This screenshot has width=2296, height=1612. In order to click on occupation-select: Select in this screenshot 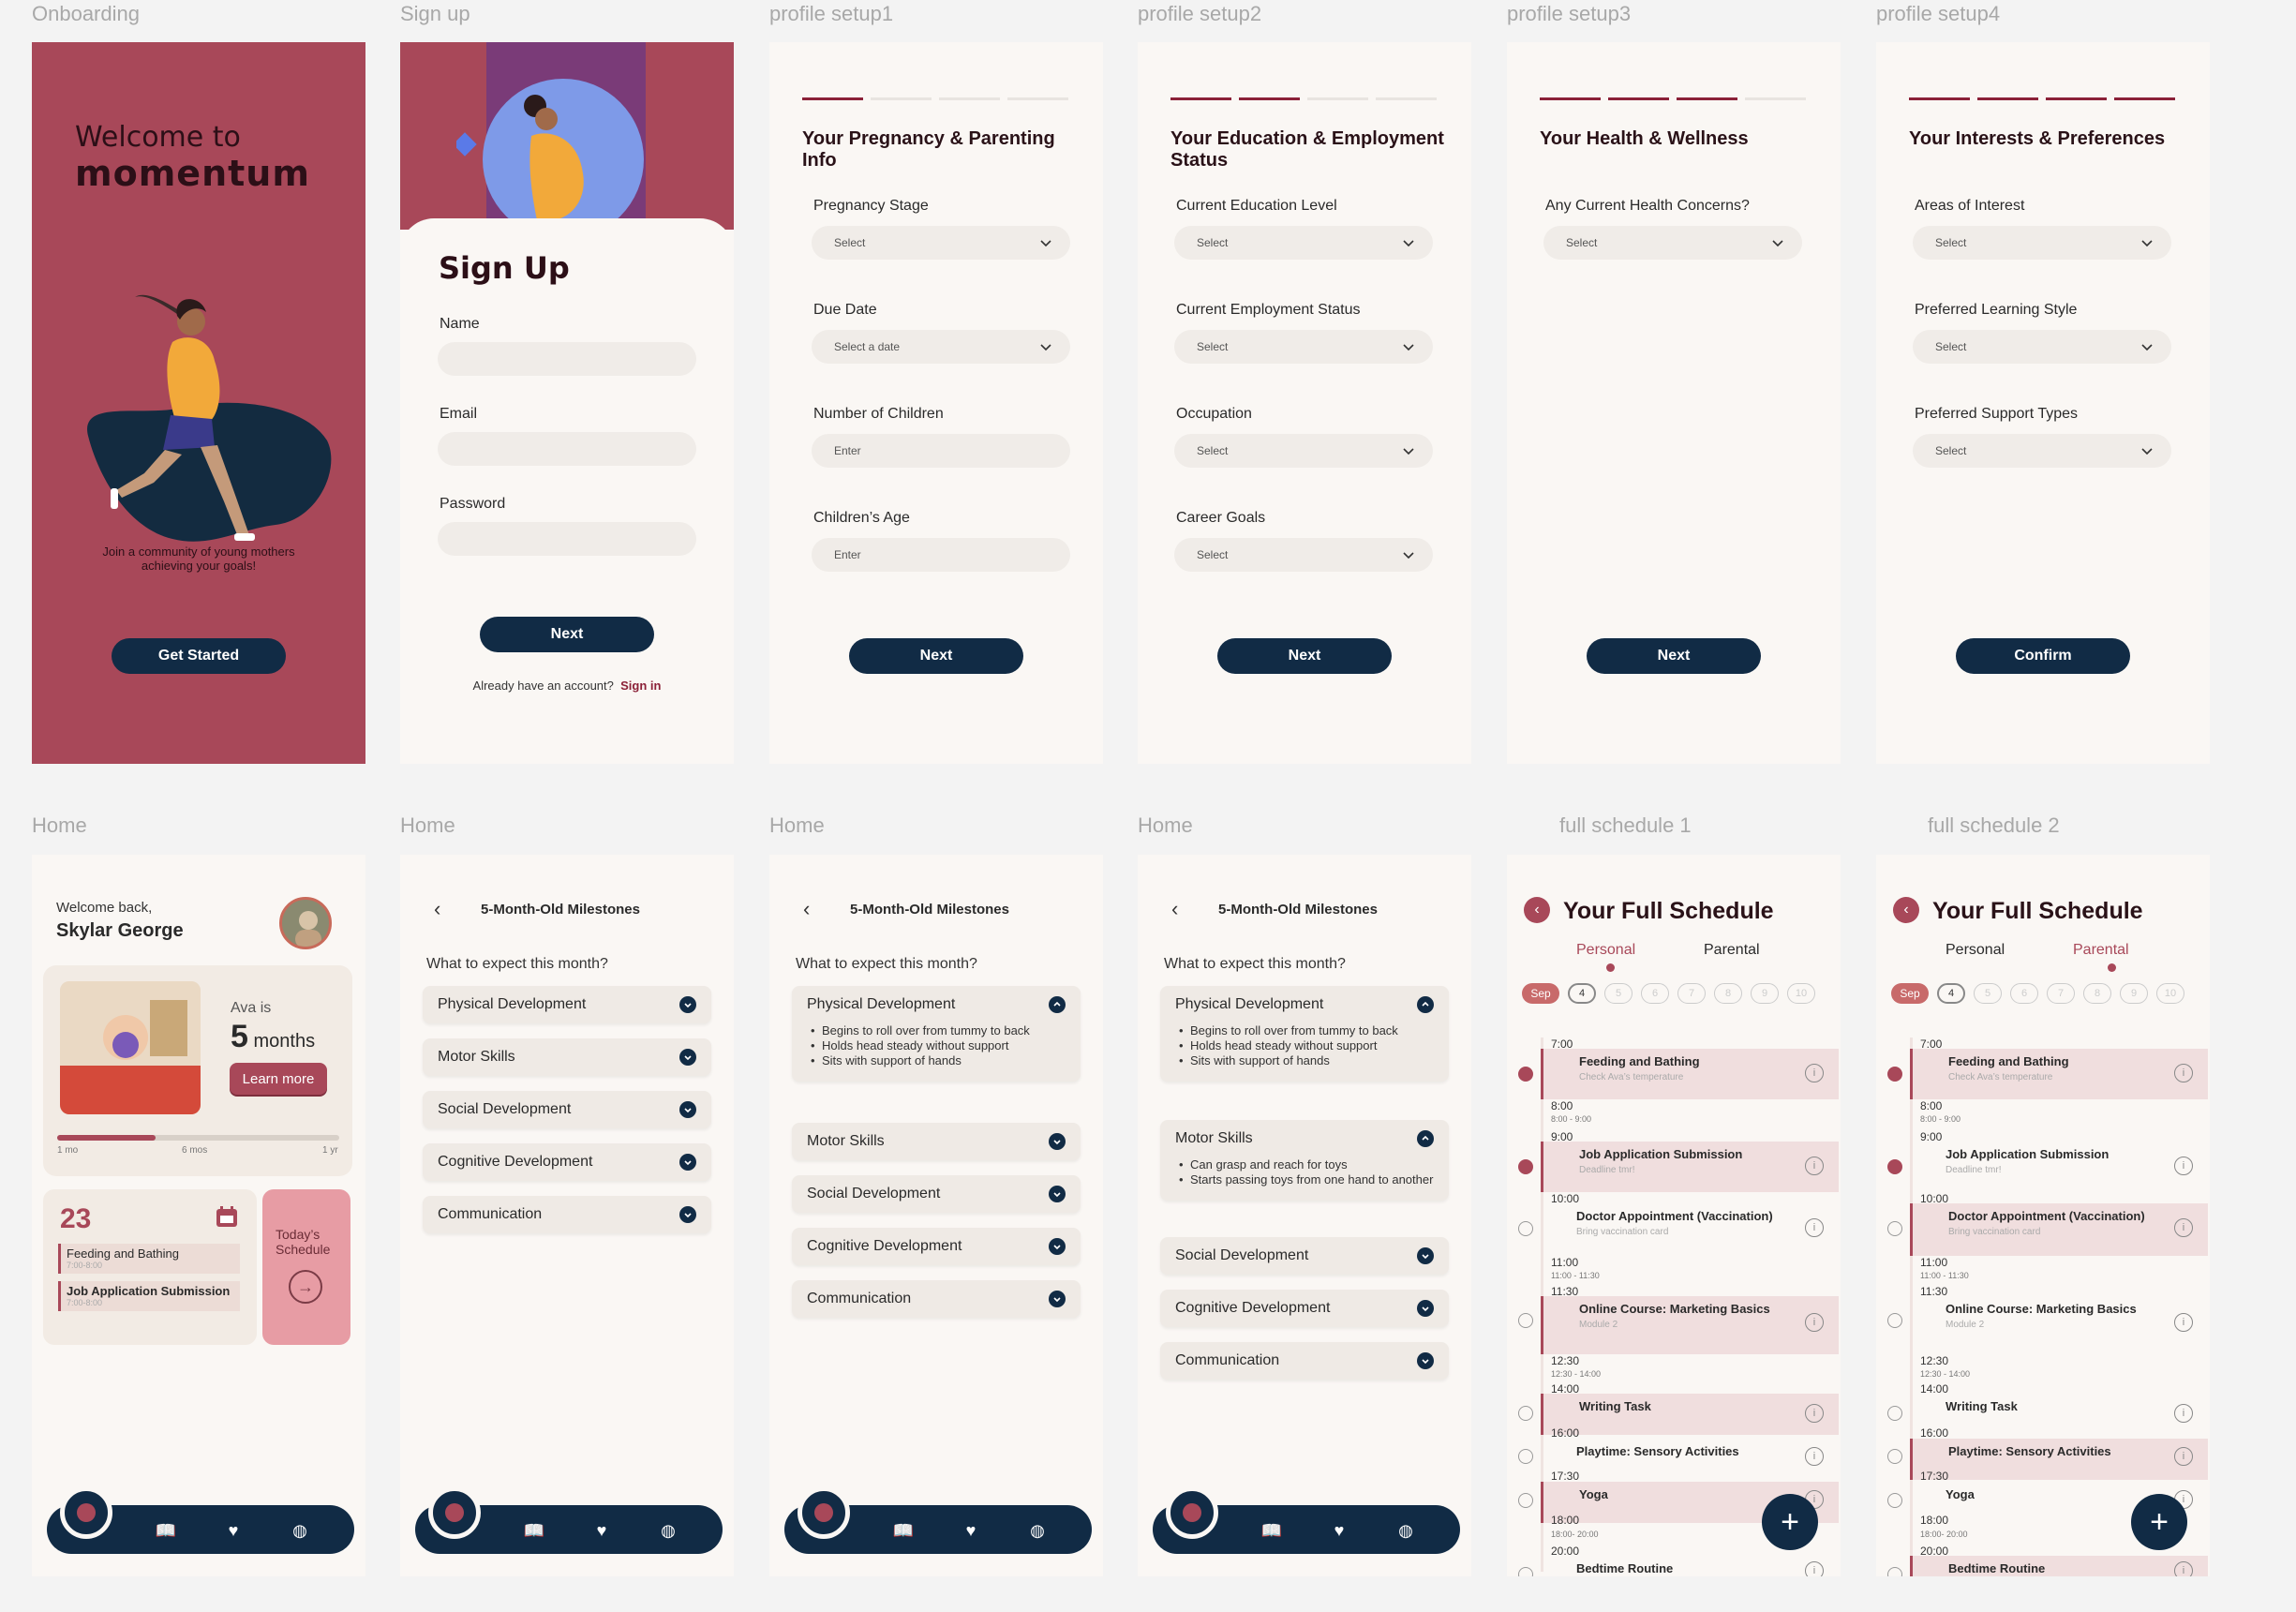, I will do `click(1304, 451)`.